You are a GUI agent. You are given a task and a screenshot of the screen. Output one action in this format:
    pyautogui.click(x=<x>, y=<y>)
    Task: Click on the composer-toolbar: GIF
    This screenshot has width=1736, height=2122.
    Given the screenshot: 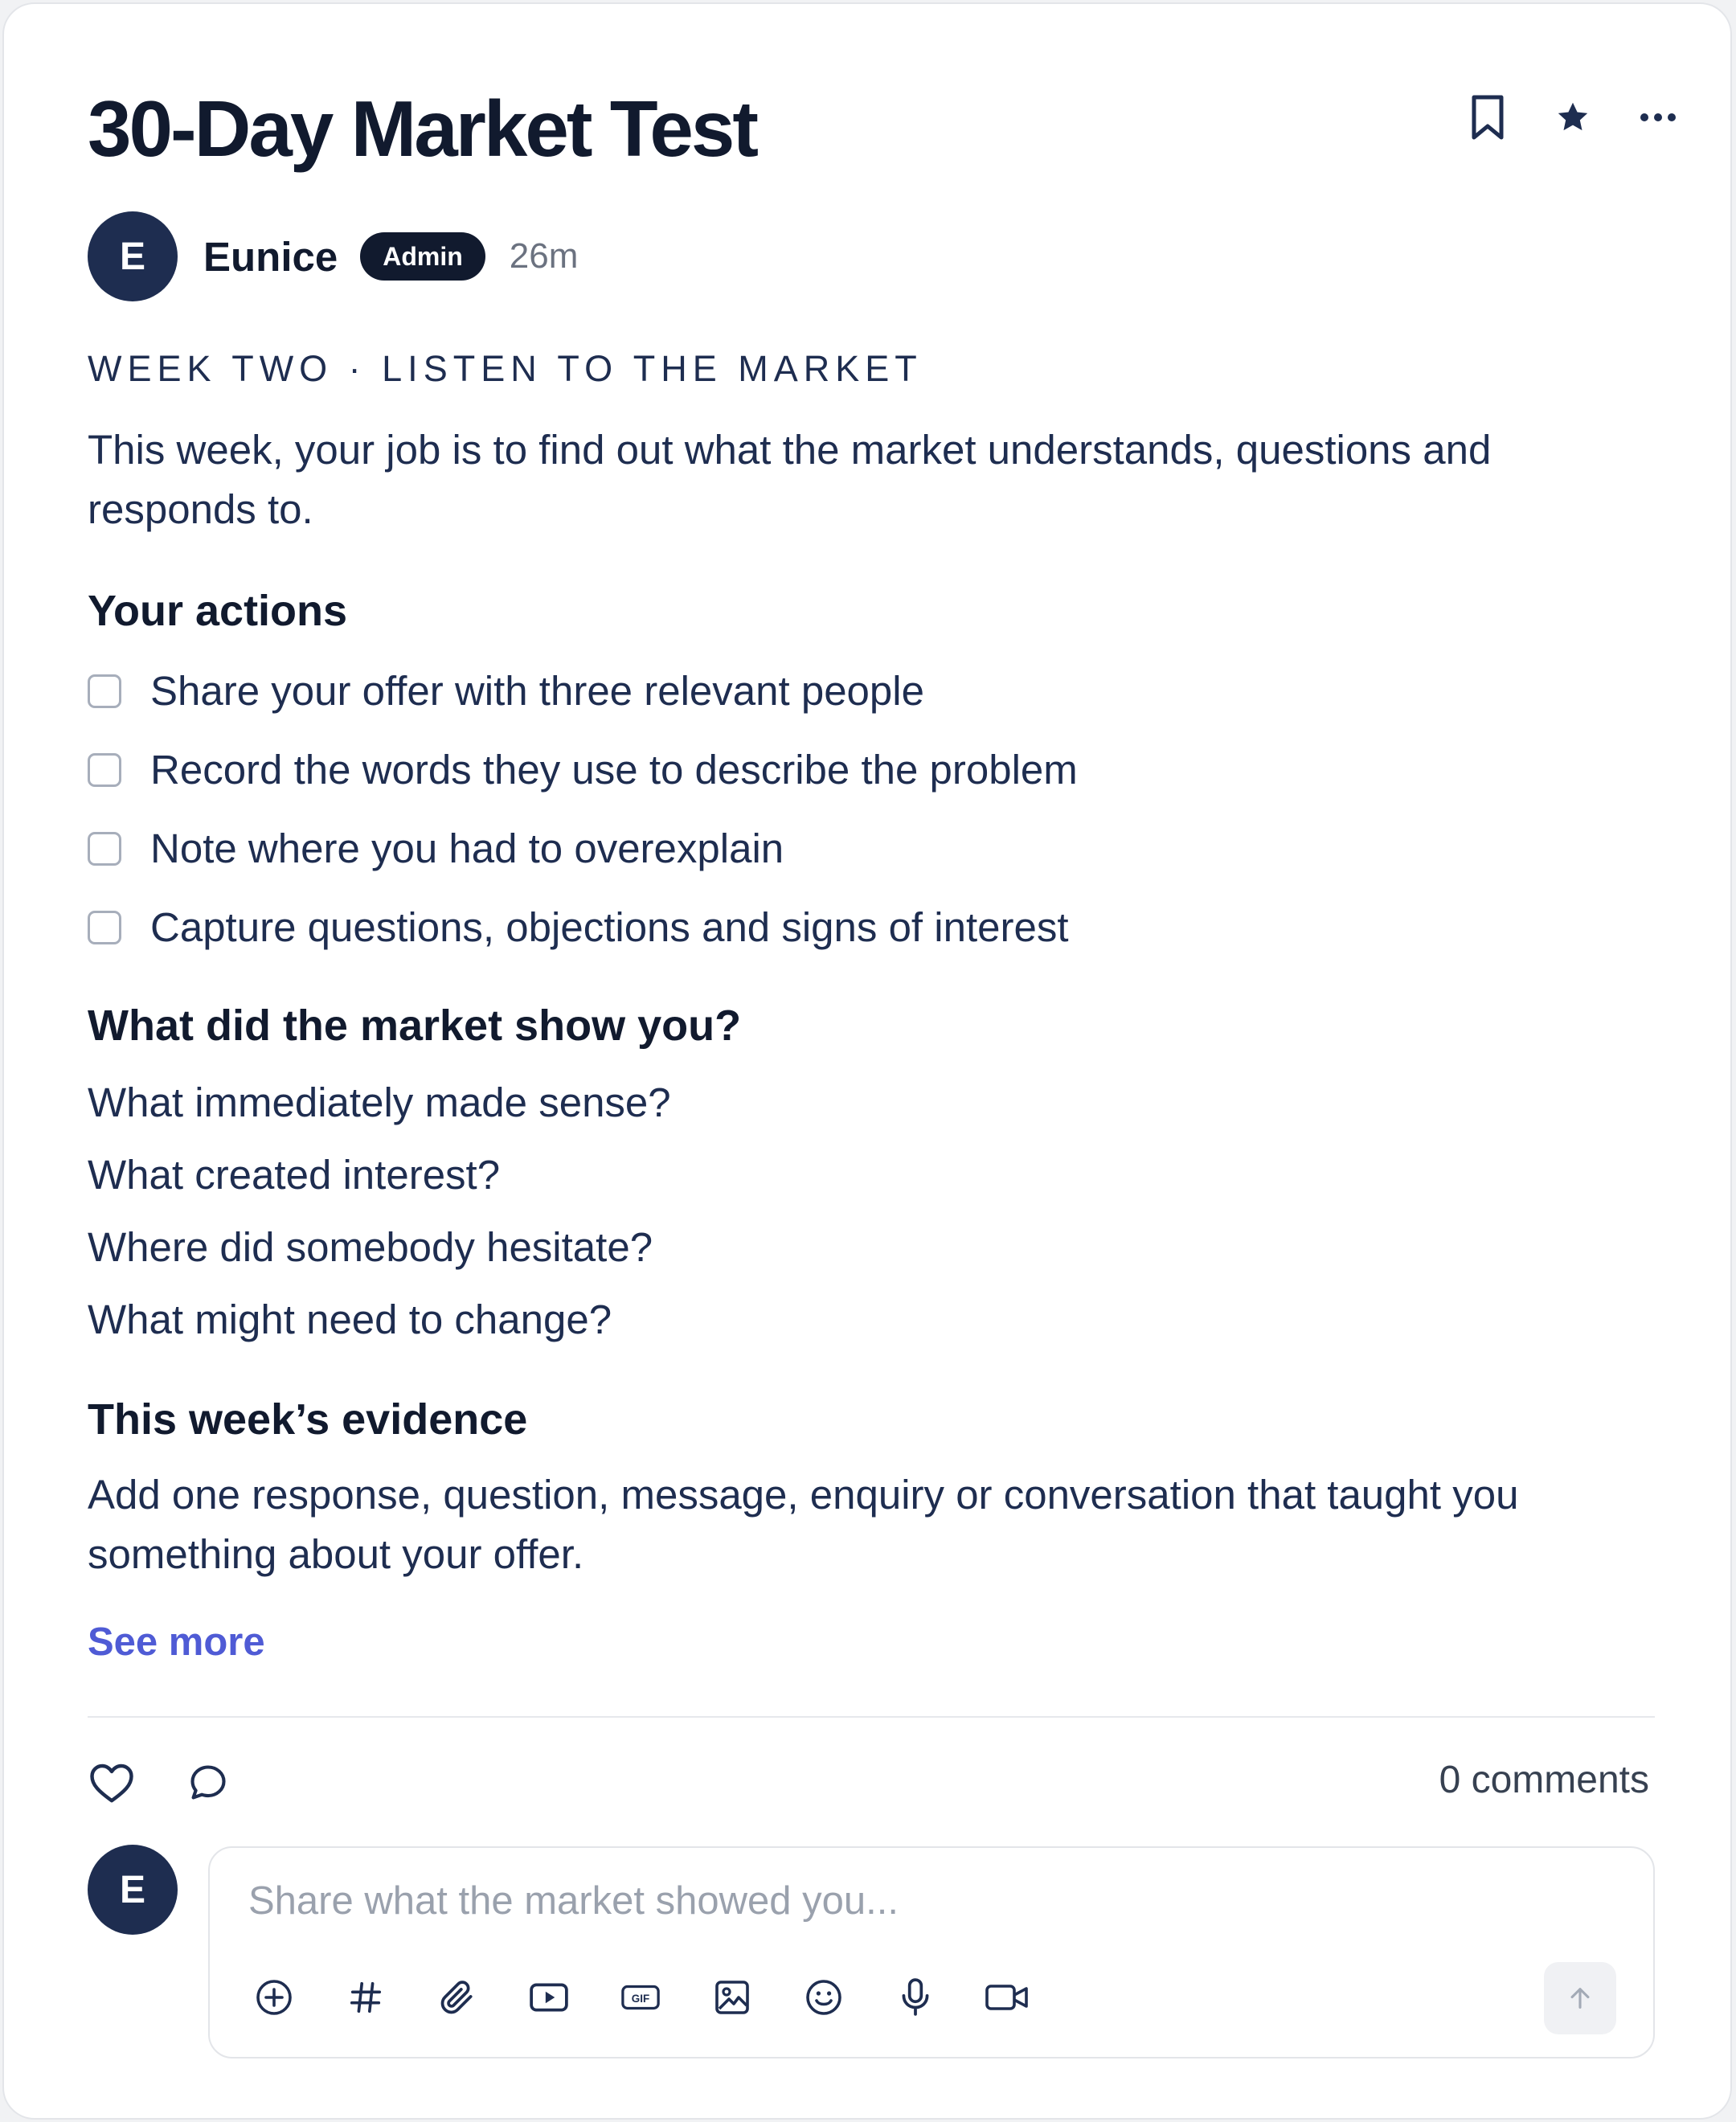 What is the action you would take?
    pyautogui.click(x=640, y=1997)
    